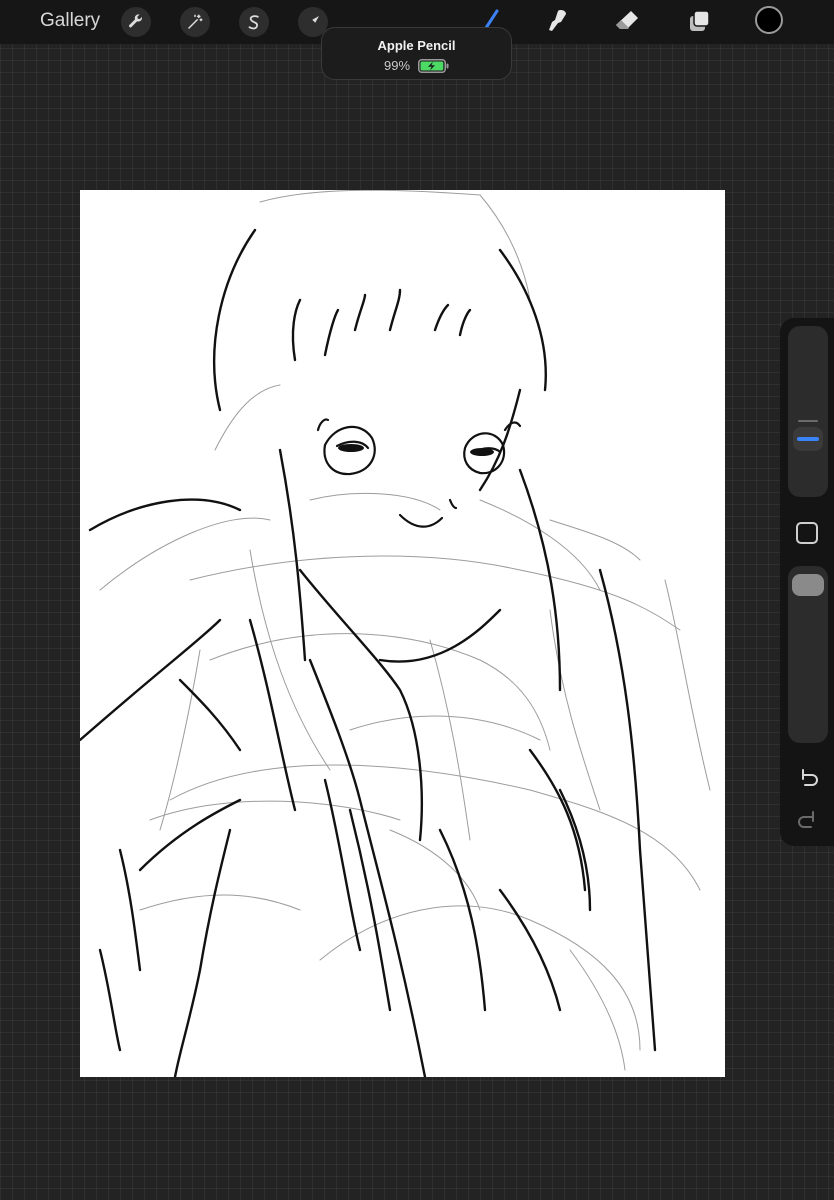 The image size is (834, 1200). I want to click on battery-percent: 99%, so click(397, 65).